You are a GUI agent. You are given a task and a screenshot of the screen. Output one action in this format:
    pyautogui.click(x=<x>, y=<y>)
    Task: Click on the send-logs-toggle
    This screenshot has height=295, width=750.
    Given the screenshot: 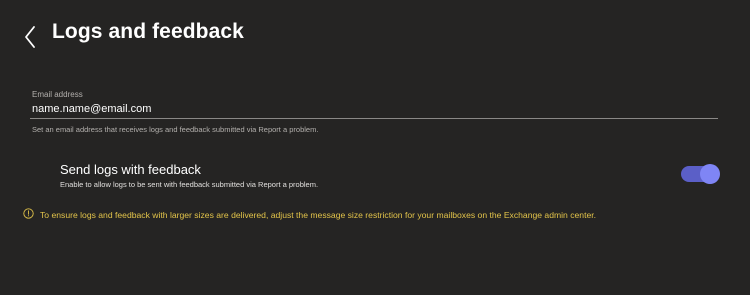 What is the action you would take?
    pyautogui.click(x=701, y=174)
    